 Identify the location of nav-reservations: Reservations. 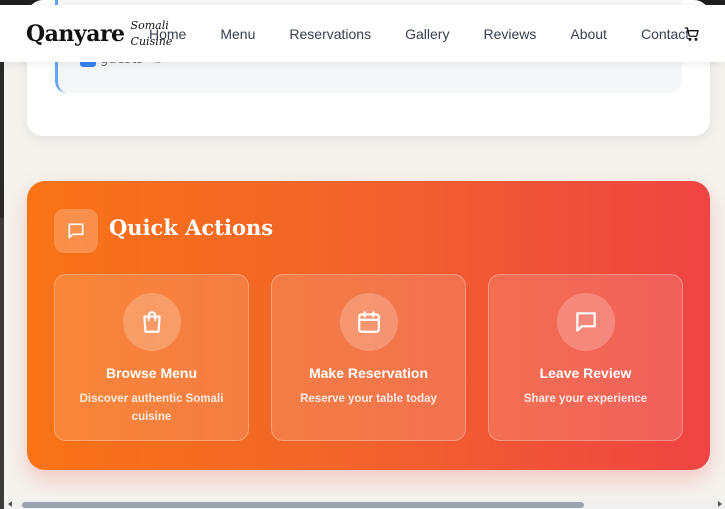
(330, 34).